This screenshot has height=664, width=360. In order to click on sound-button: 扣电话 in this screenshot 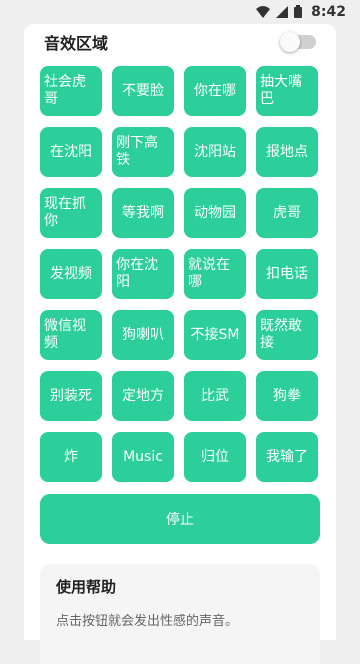, I will do `click(287, 274)`.